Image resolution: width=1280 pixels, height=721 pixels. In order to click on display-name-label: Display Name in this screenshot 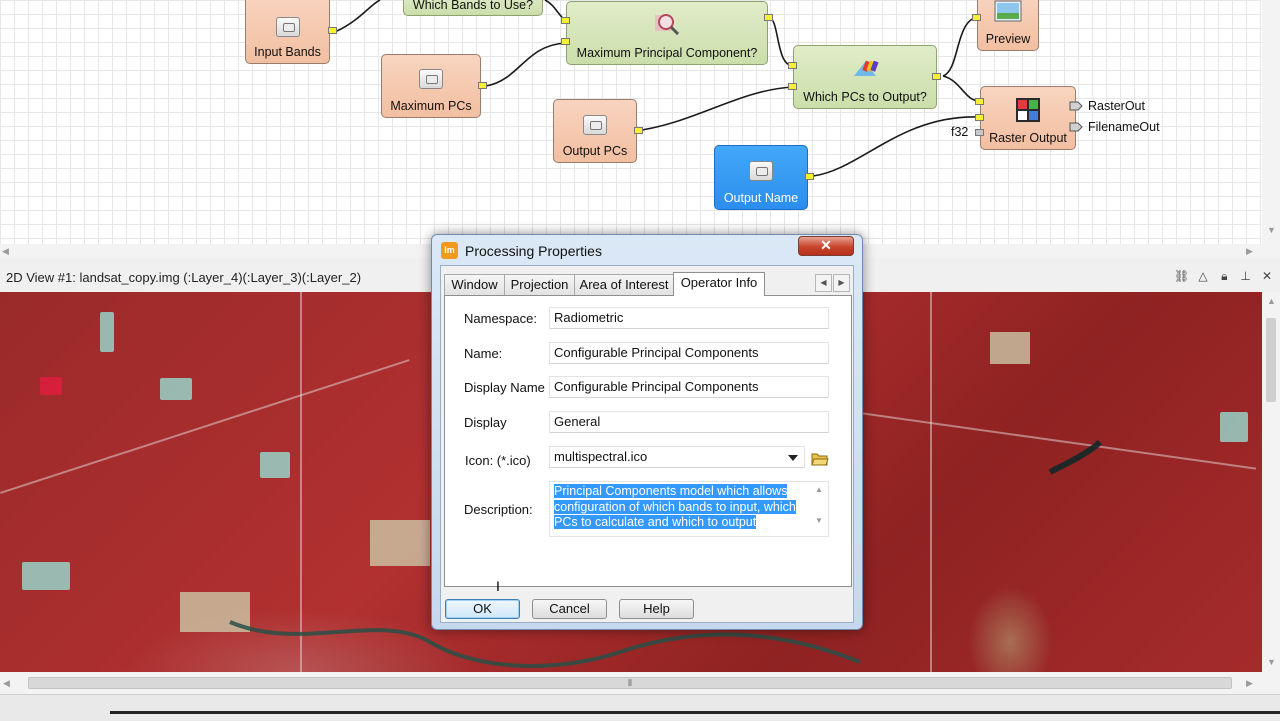, I will do `click(504, 387)`.